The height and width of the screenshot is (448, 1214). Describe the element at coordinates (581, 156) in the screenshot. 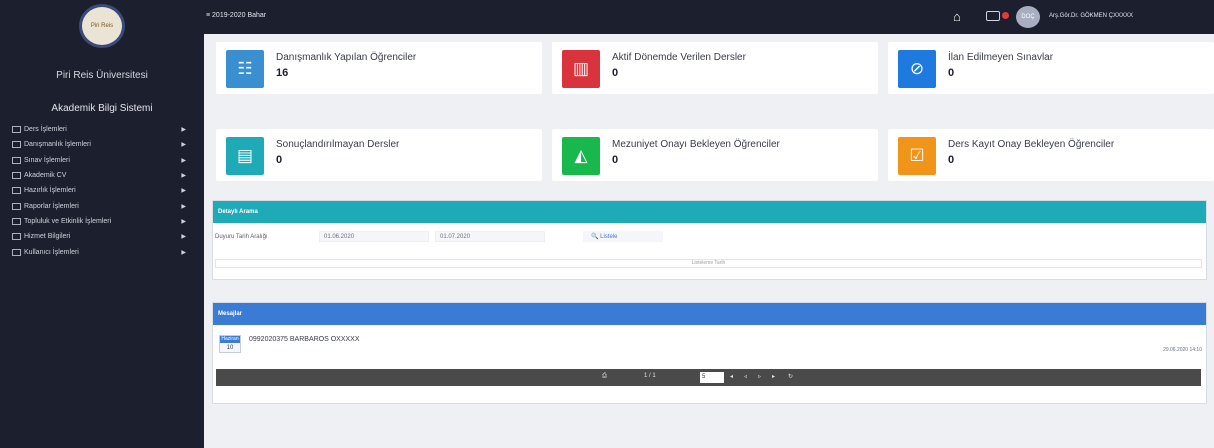

I see `graduation-cap-icon: ◭` at that location.